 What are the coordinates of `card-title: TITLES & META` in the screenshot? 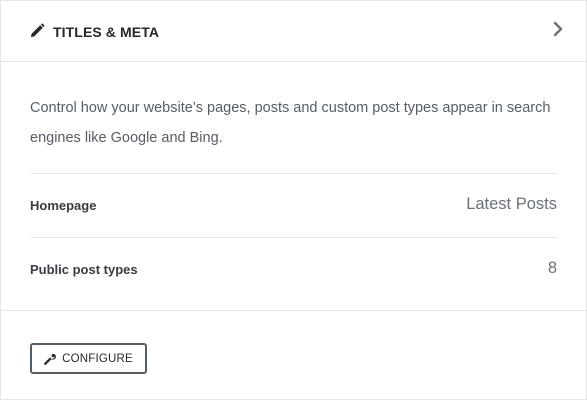 It's located at (106, 32).